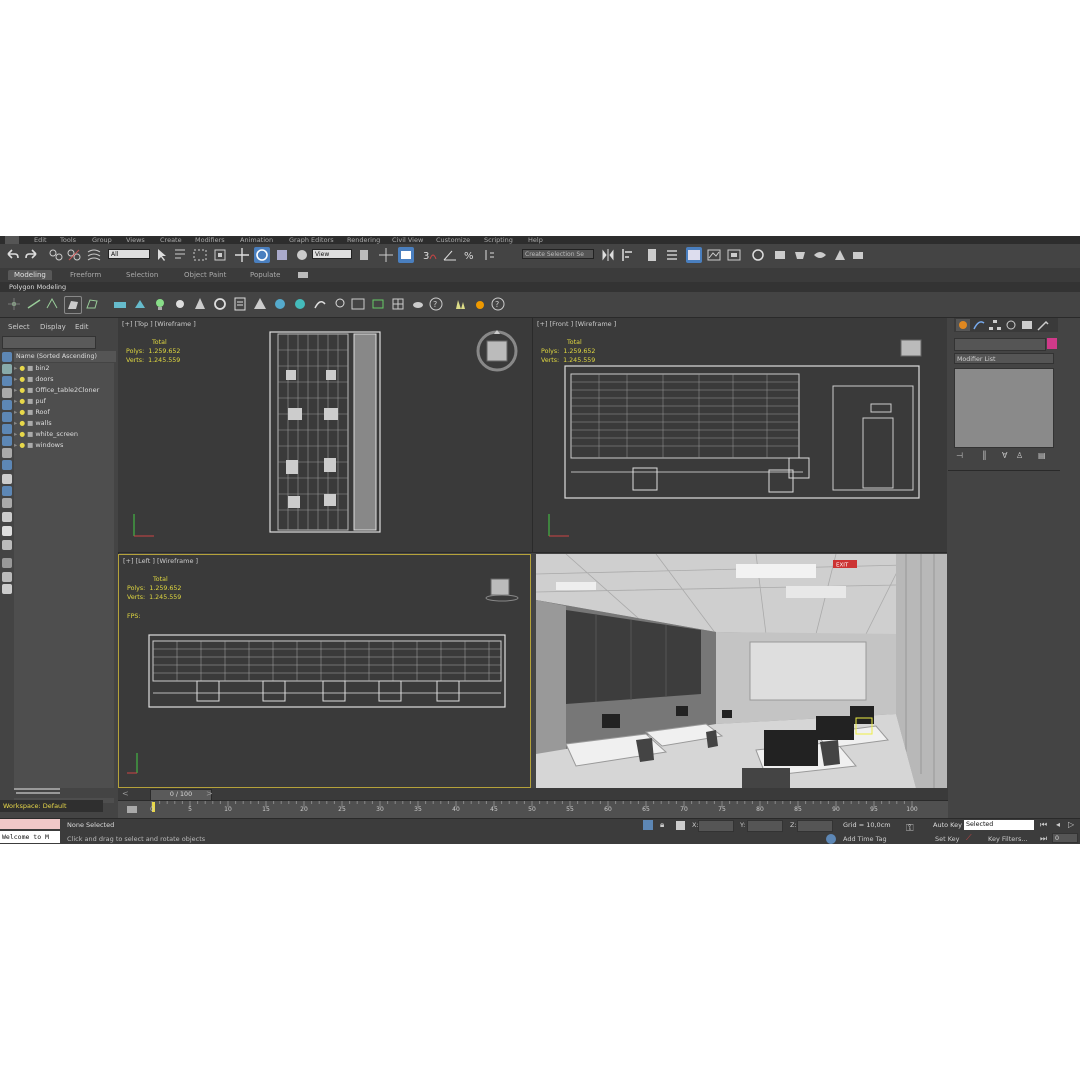 The height and width of the screenshot is (1080, 1080). What do you see at coordinates (716, 826) in the screenshot?
I see `x-coordinate-field` at bounding box center [716, 826].